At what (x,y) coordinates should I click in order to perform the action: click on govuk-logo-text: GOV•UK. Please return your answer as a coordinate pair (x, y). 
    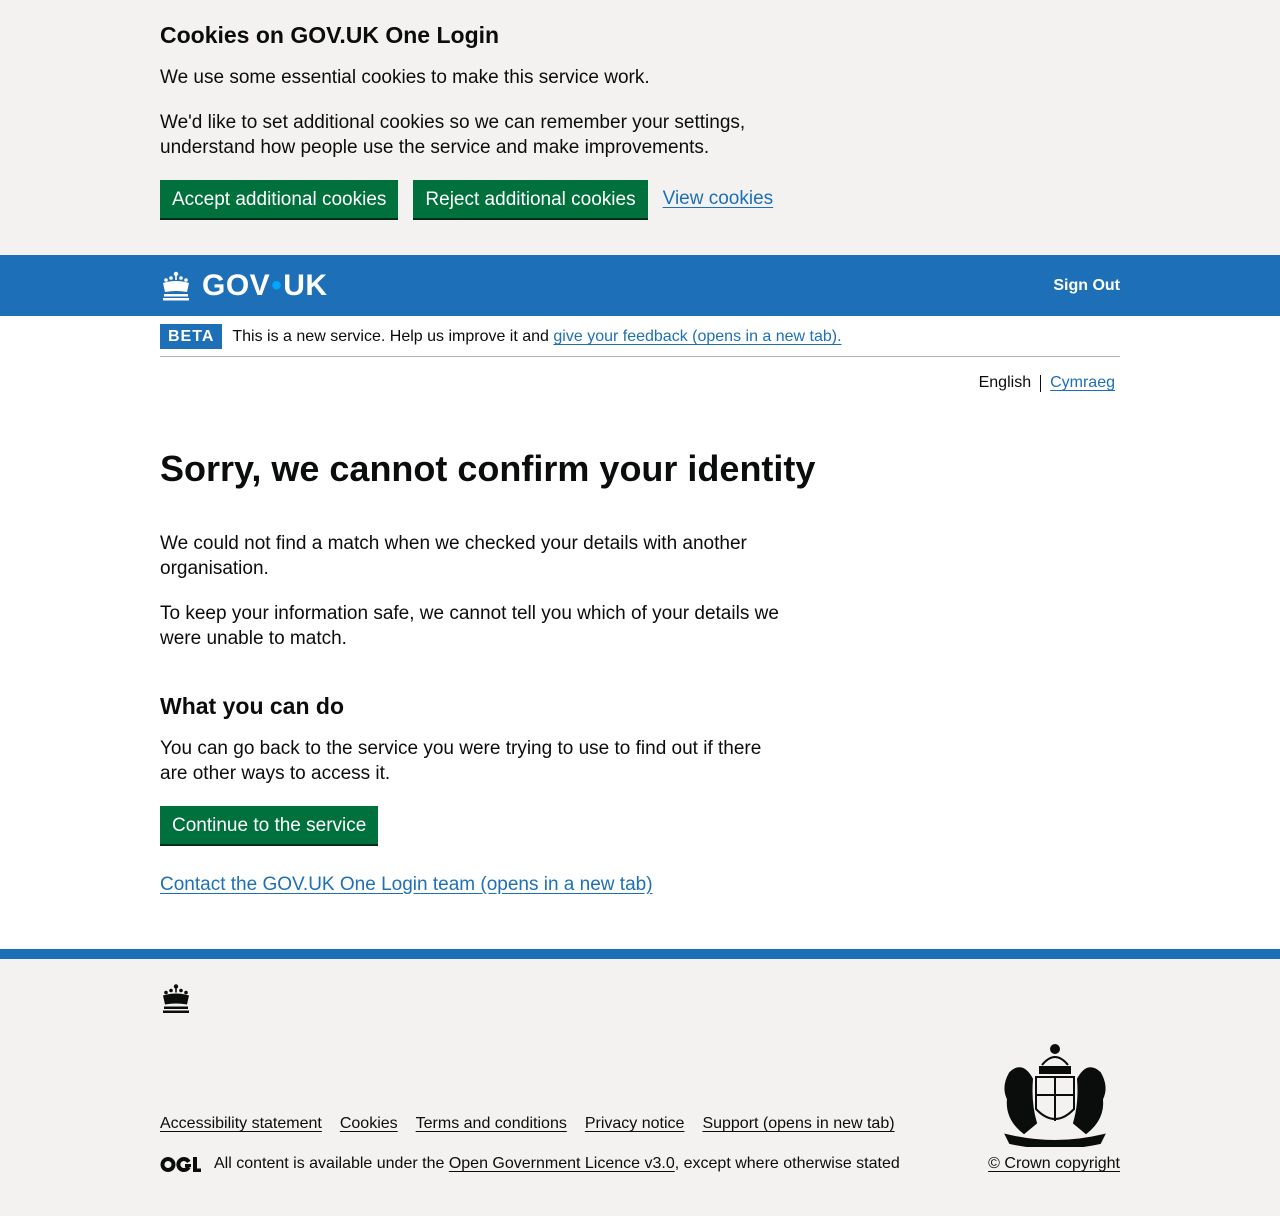
    Looking at the image, I should click on (265, 285).